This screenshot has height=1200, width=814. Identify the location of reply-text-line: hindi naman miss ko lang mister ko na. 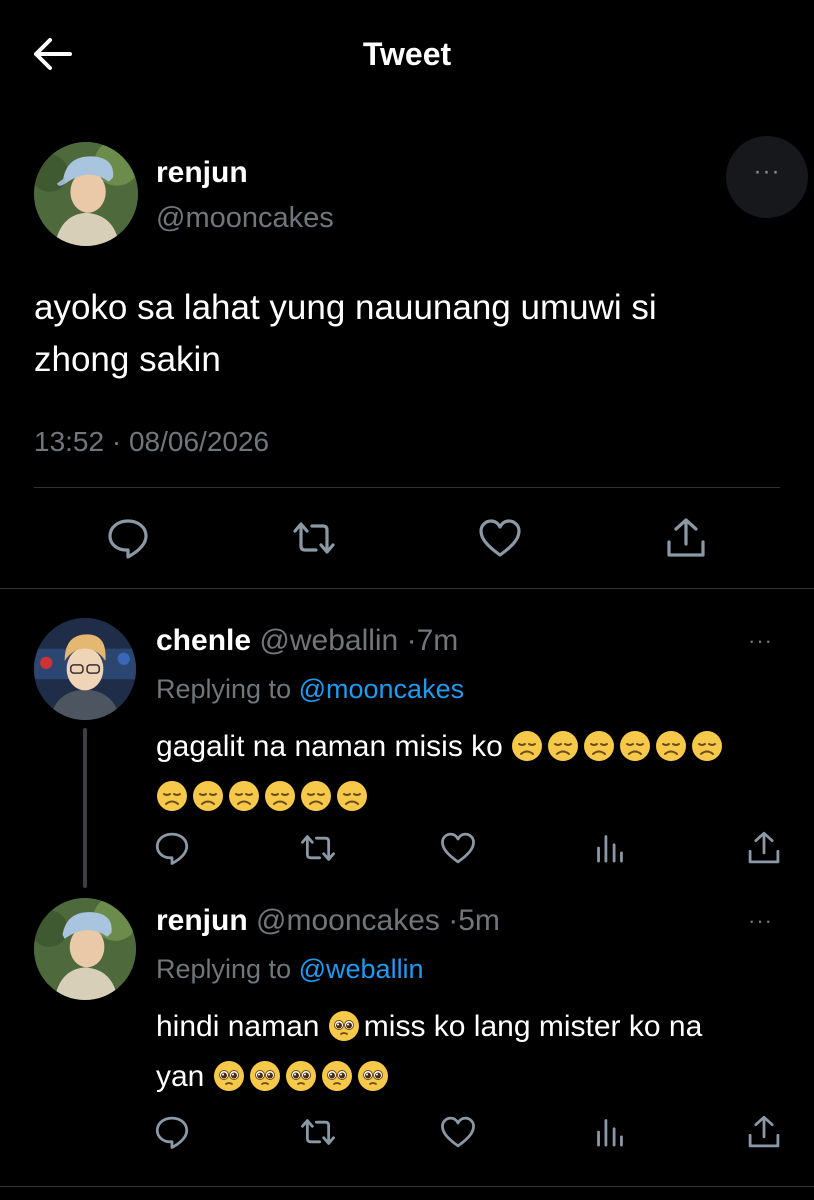
(476, 1027).